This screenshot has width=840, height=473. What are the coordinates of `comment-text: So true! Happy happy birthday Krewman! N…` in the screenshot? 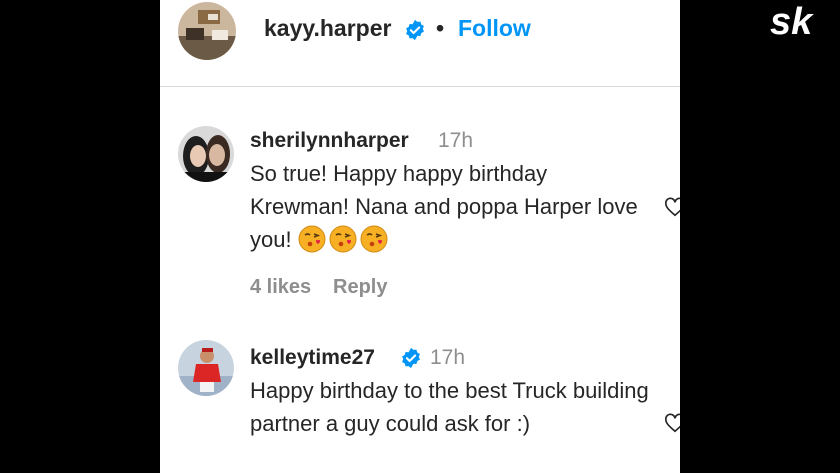 It's located at (450, 206).